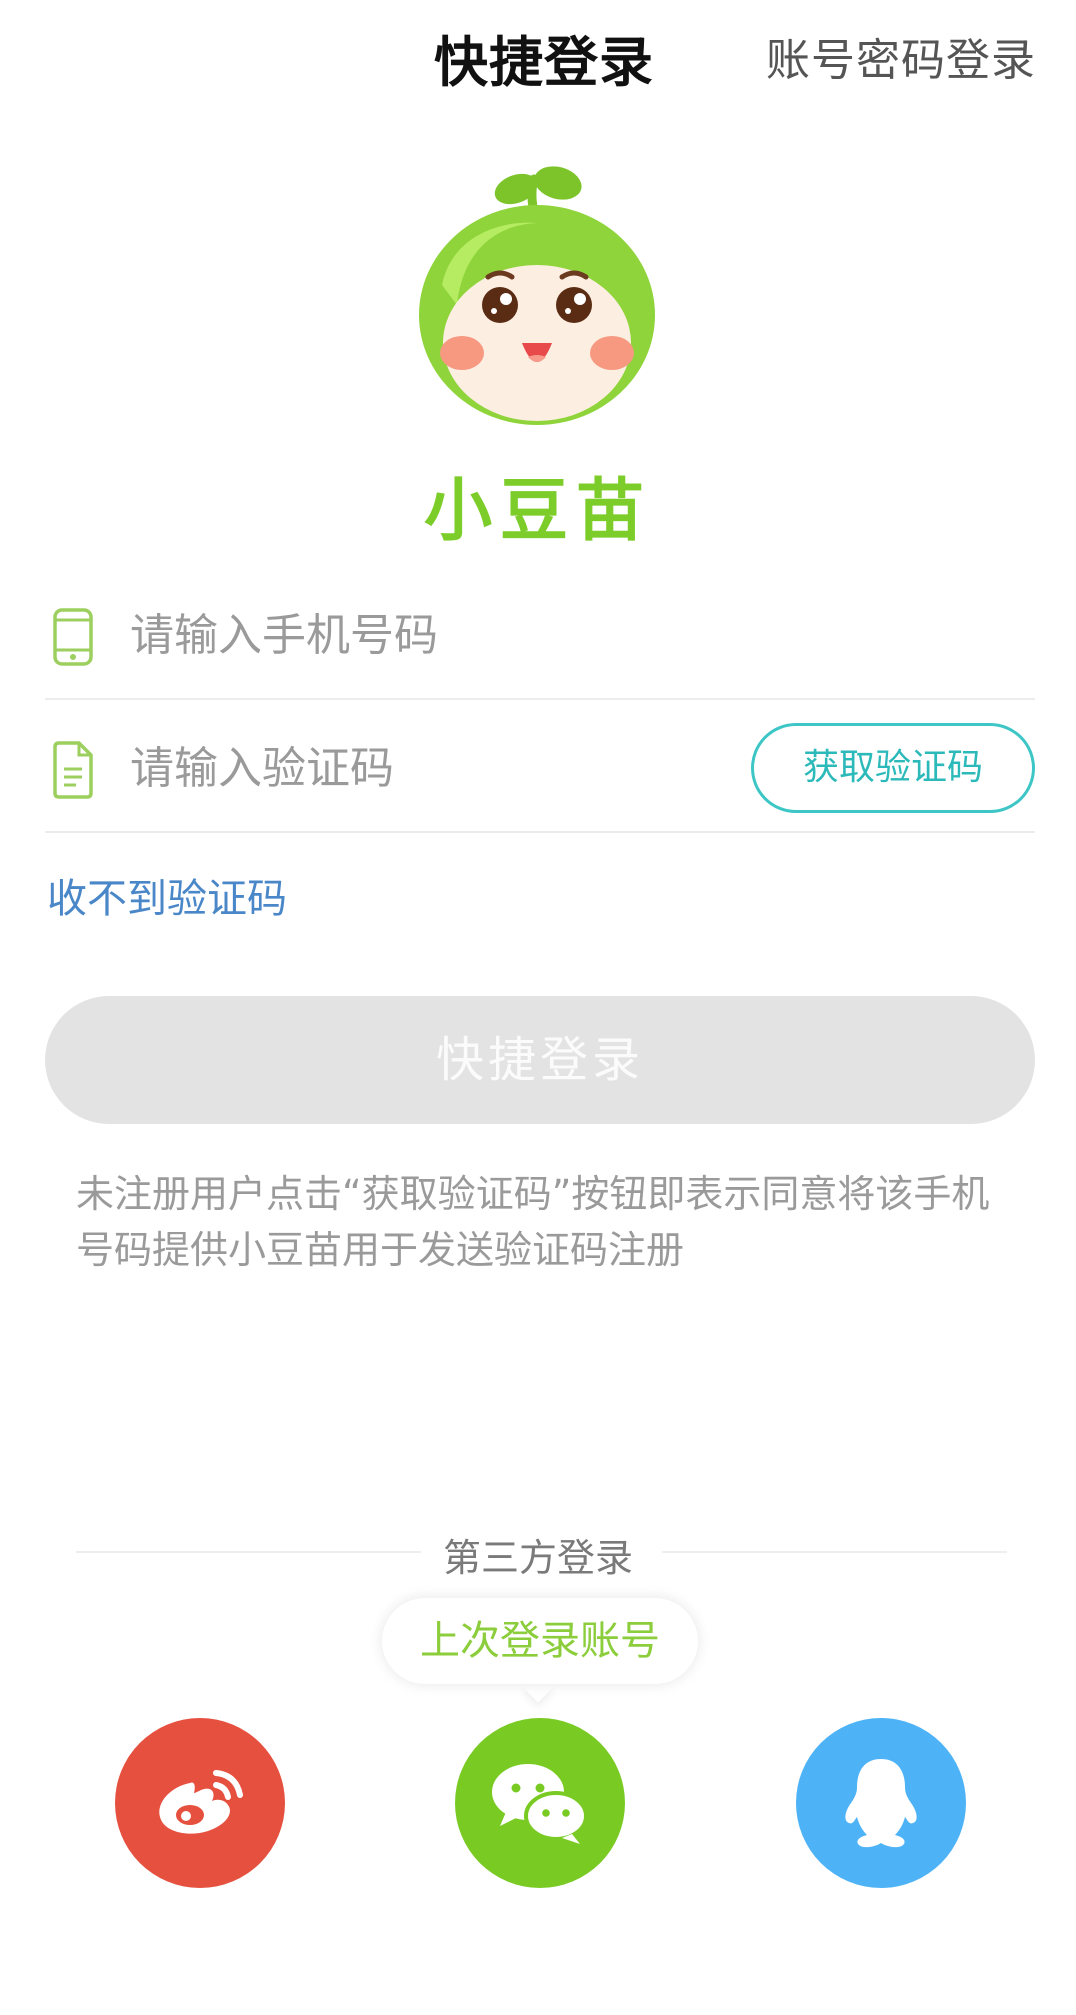  I want to click on verification-code-row: 获取验证码, so click(540, 768).